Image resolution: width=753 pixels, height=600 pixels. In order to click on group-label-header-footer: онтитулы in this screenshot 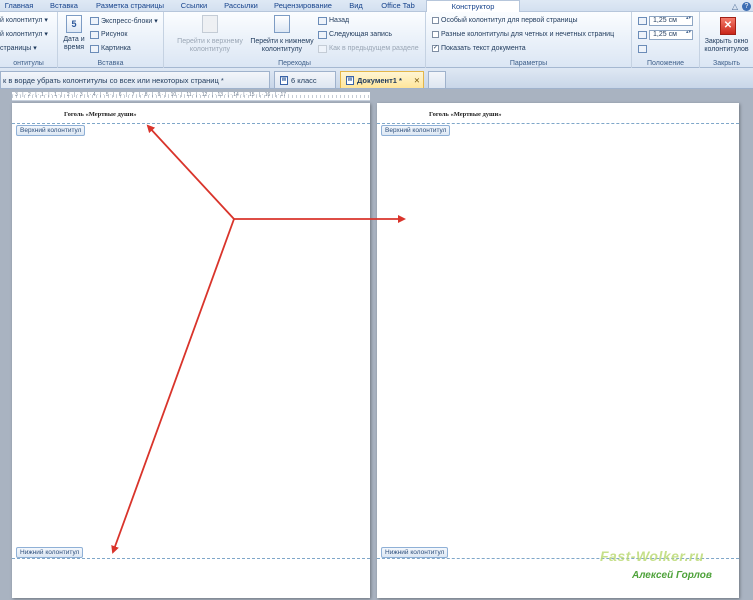, I will do `click(28, 63)`.